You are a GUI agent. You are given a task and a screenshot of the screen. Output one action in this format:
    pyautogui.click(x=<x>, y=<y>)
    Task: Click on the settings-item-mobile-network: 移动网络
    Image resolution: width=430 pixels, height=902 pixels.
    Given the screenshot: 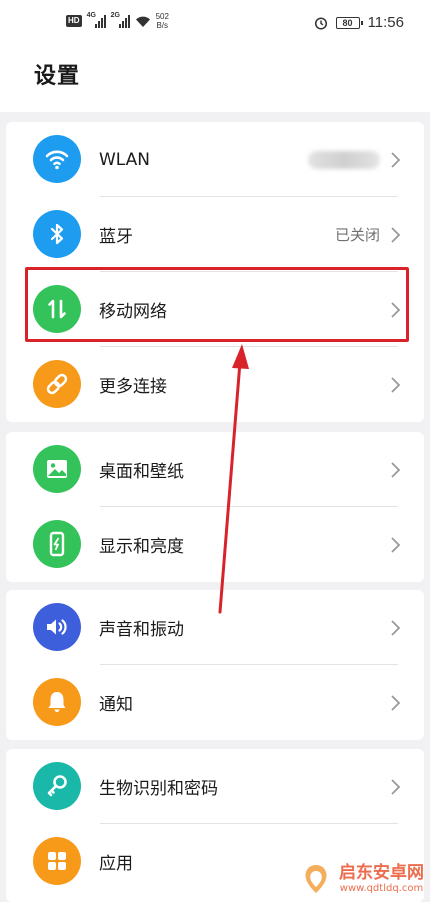 What is the action you would take?
    pyautogui.click(x=215, y=309)
    